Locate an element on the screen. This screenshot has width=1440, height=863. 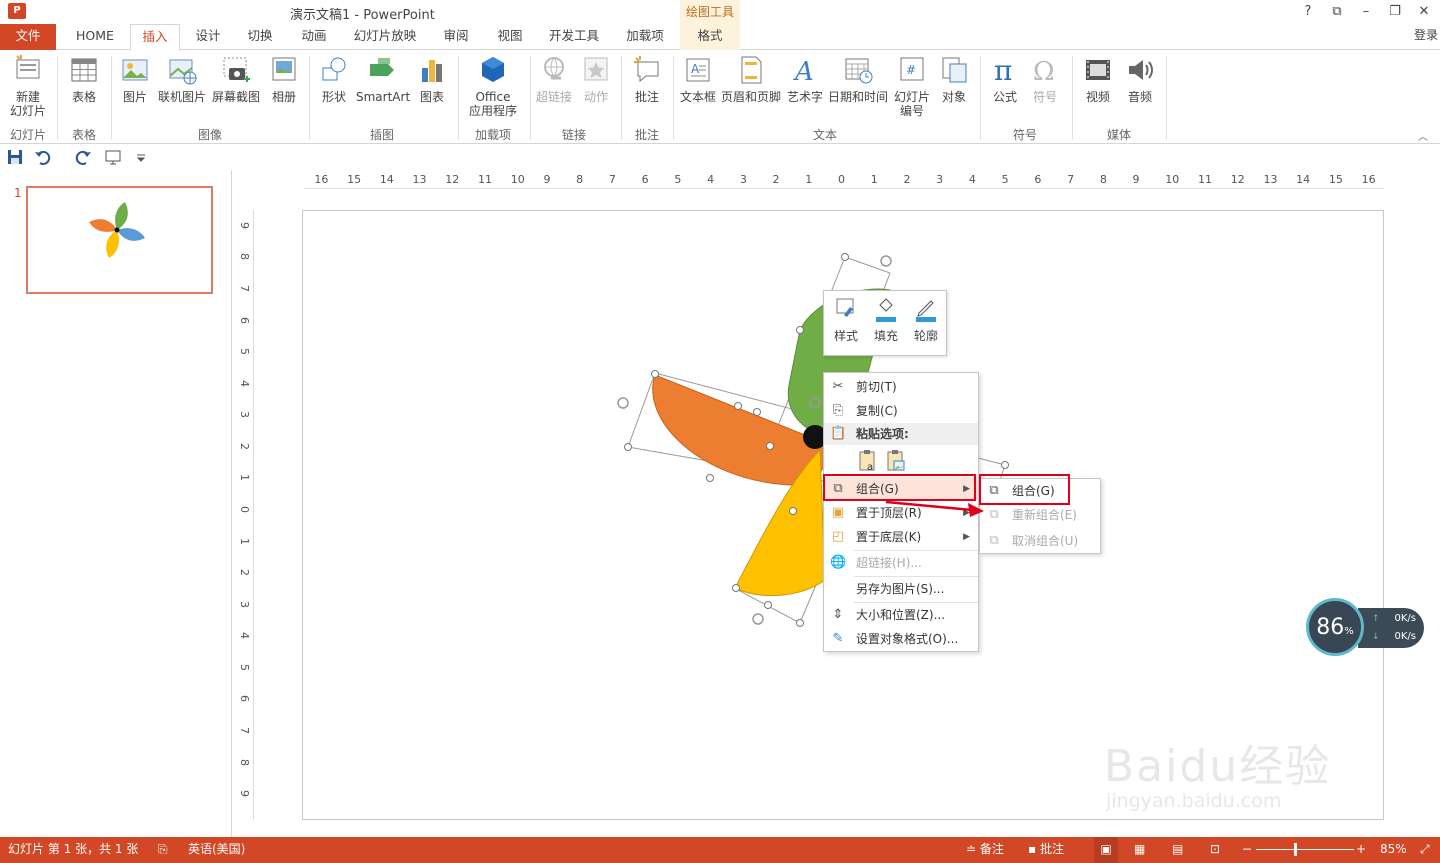
upload-row: ↑ 0K/s is located at coordinates (1396, 619).